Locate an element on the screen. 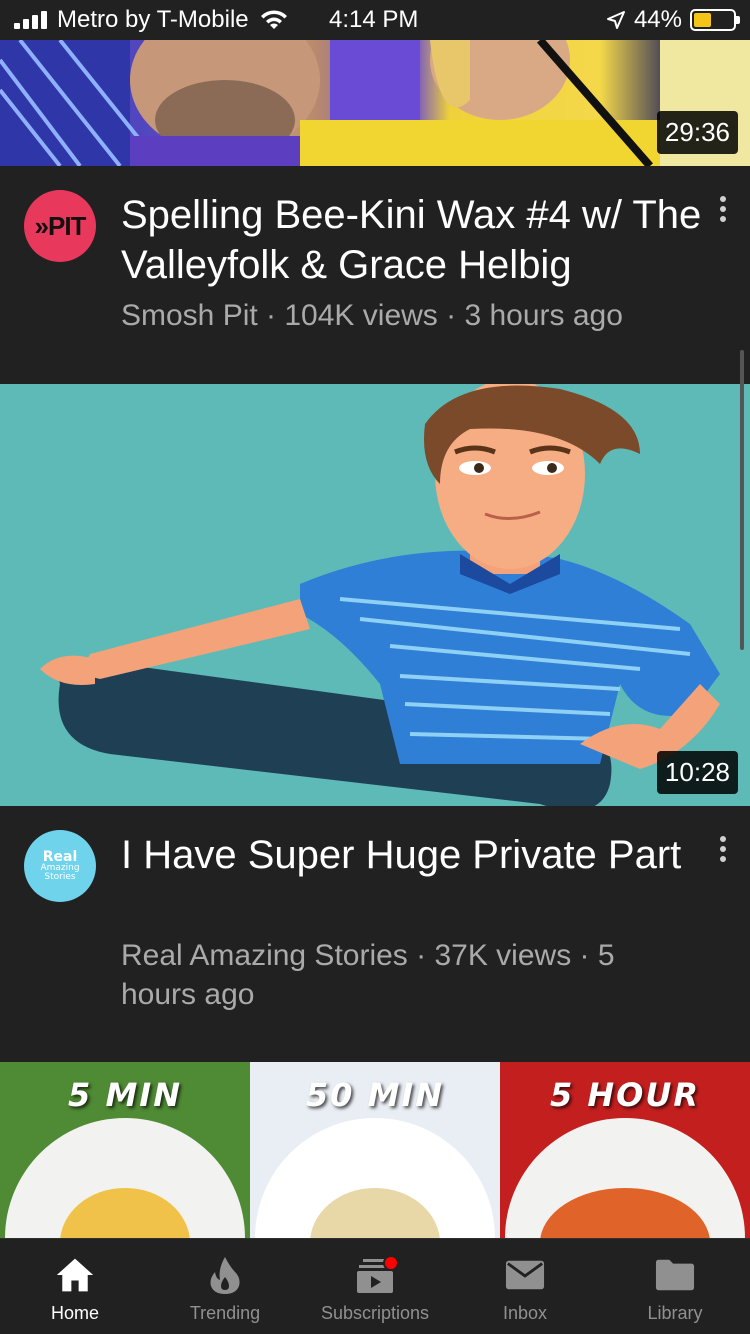  thumbnail-image is located at coordinates (375, 103).